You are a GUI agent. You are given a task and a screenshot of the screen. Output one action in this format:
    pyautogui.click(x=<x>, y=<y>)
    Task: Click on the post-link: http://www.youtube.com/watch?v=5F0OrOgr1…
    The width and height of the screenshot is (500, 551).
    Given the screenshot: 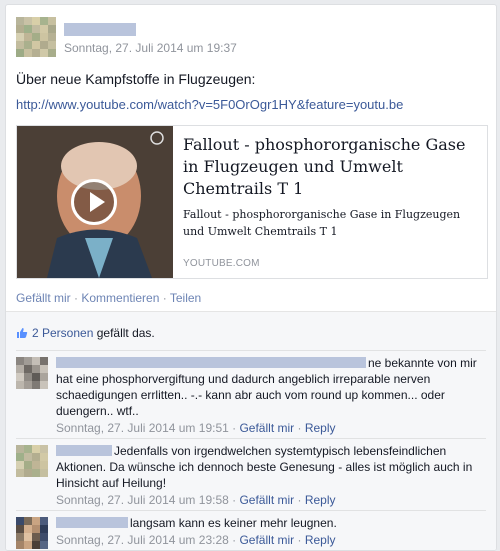 What is the action you would take?
    pyautogui.click(x=209, y=104)
    